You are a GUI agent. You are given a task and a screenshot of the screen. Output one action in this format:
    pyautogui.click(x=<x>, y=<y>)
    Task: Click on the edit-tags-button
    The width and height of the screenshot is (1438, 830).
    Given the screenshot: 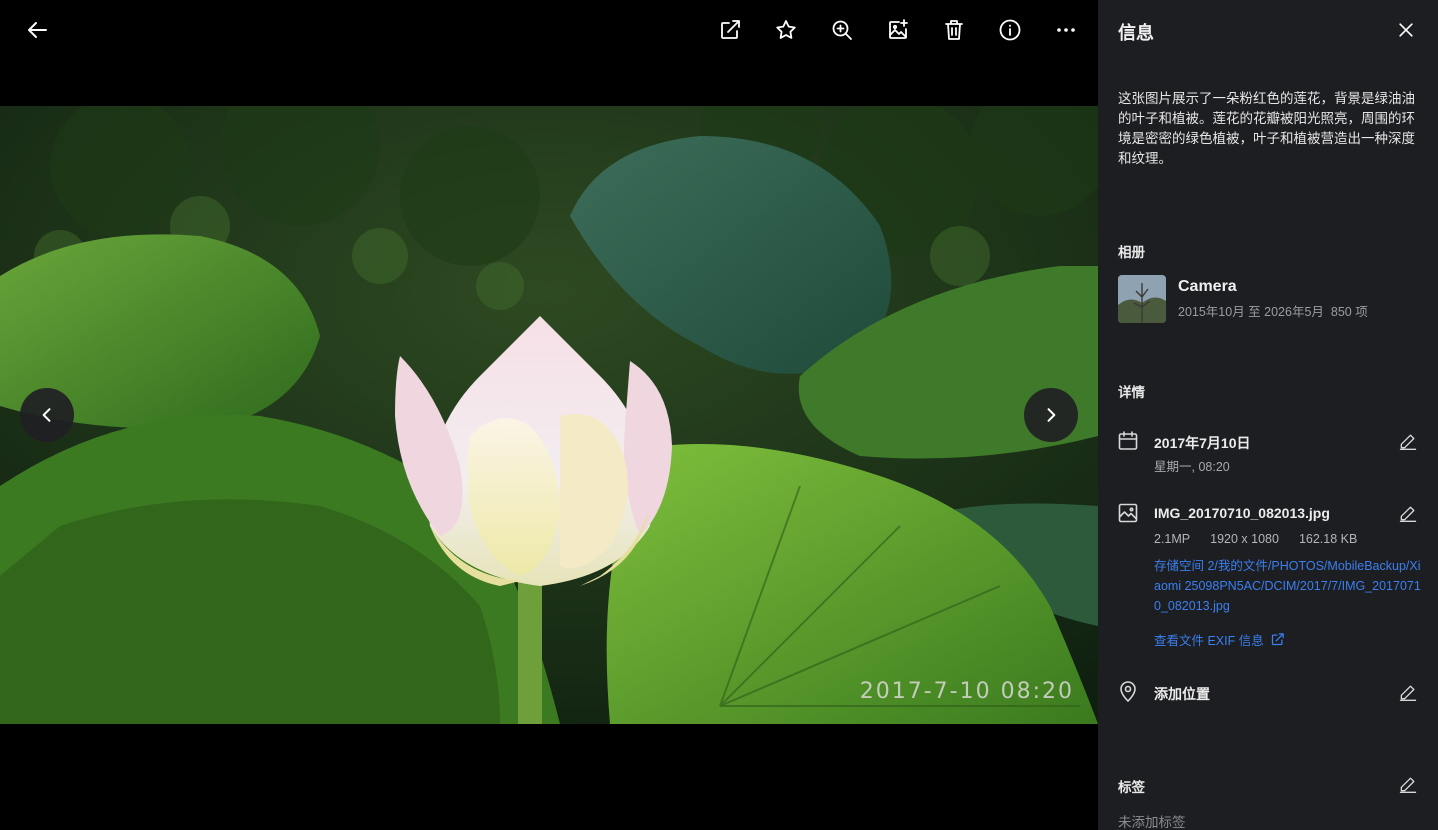 What is the action you would take?
    pyautogui.click(x=1408, y=784)
    